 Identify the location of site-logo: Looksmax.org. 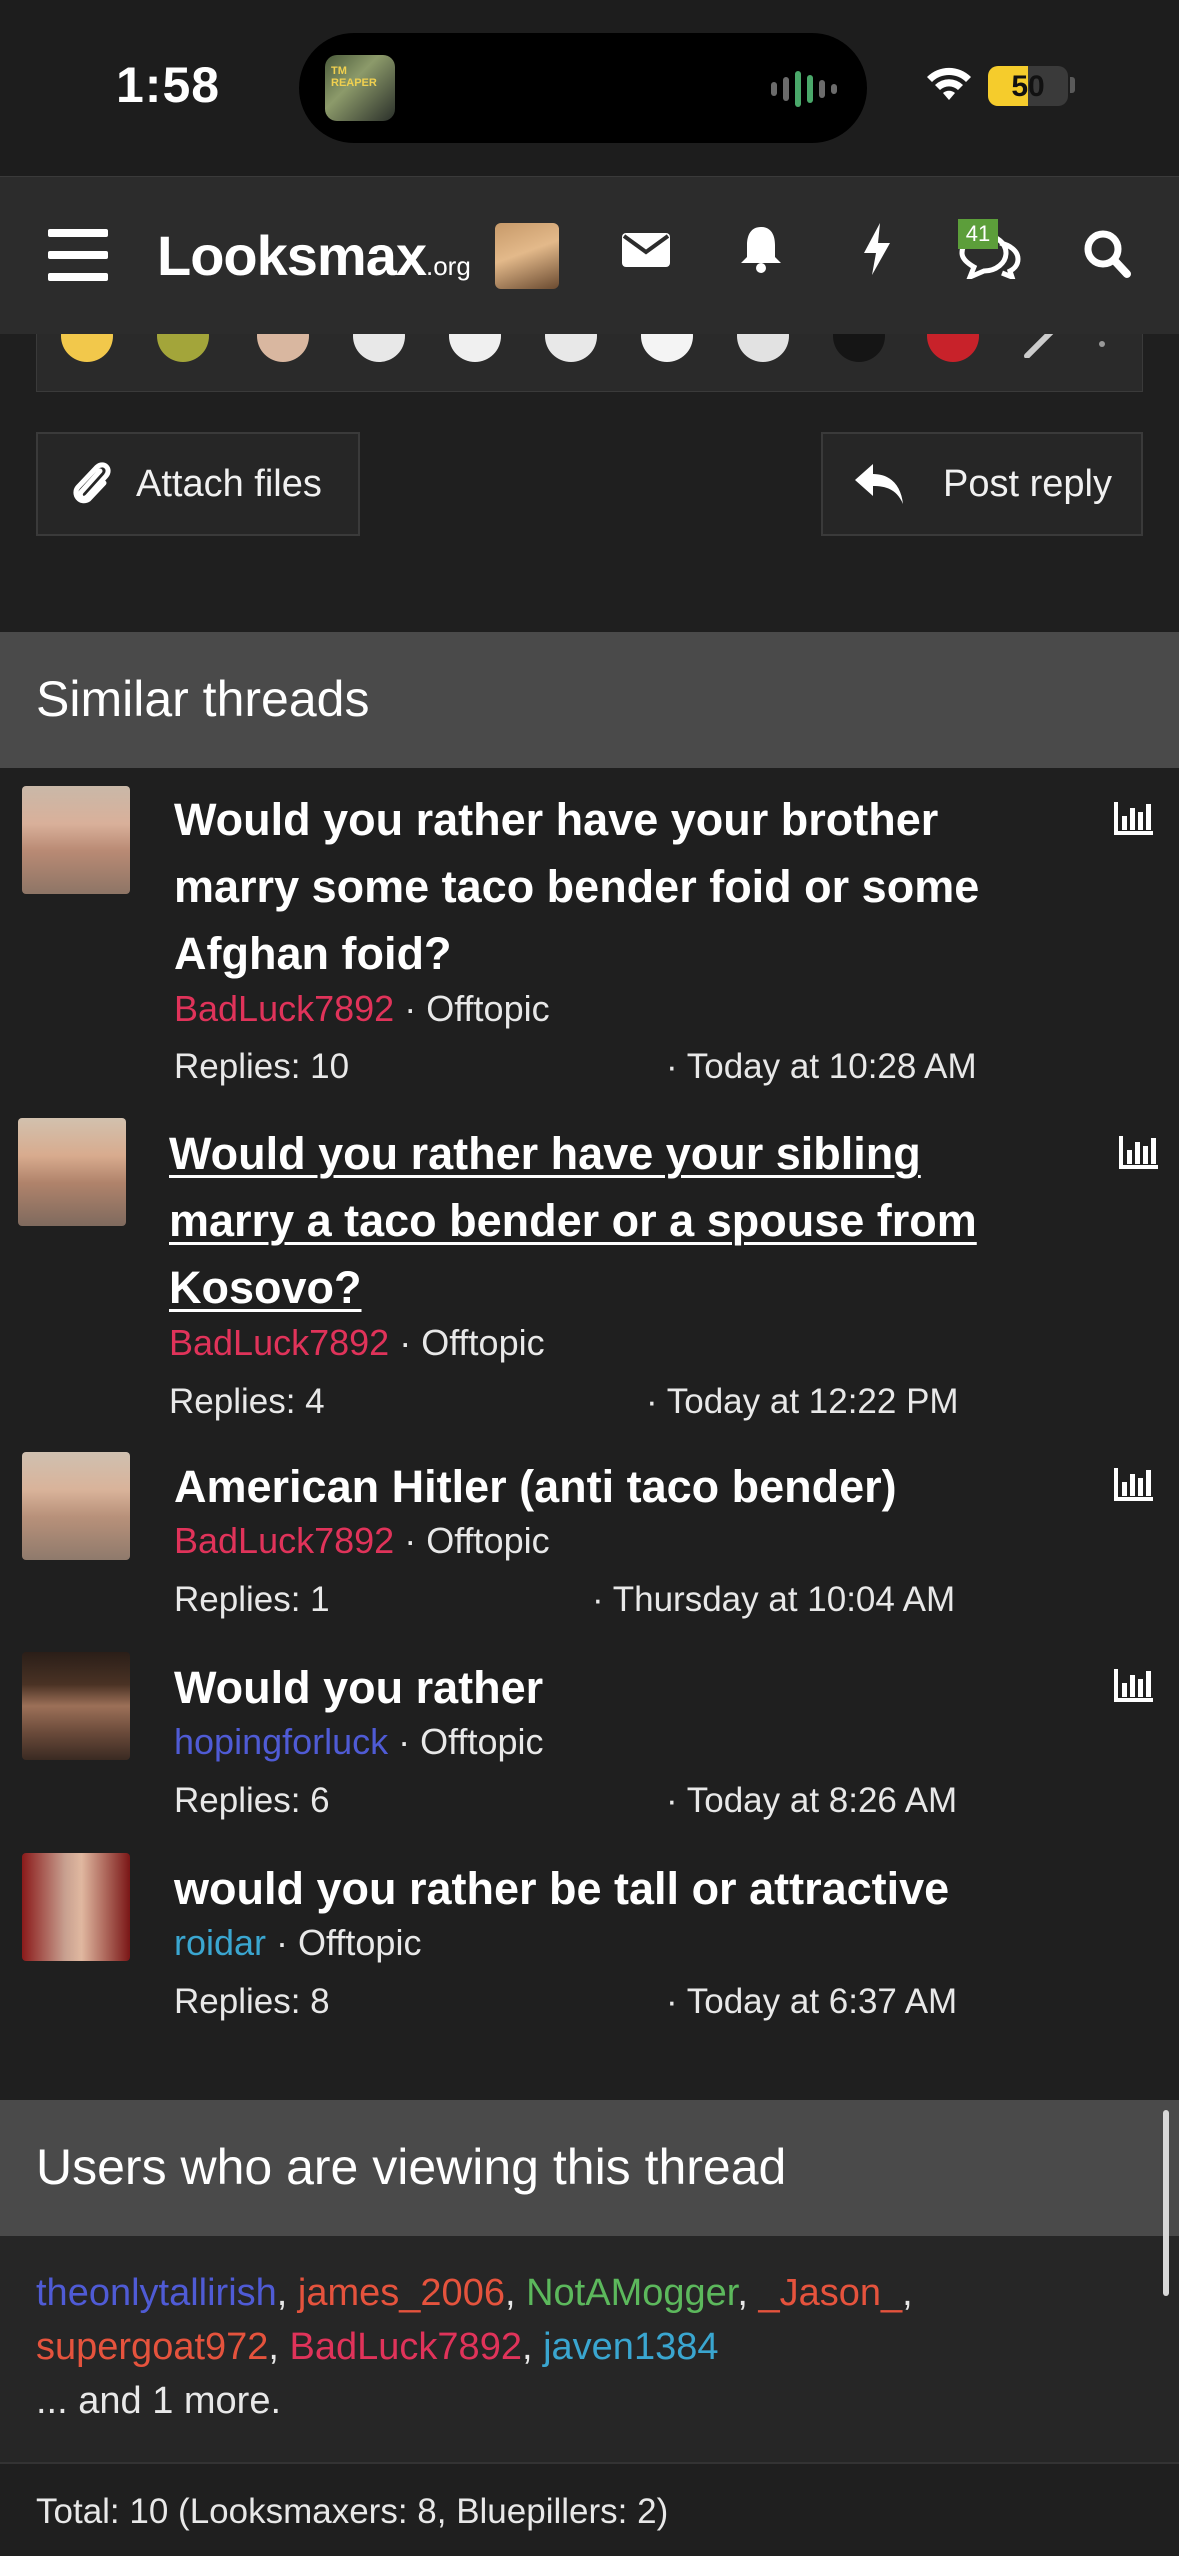
(314, 255).